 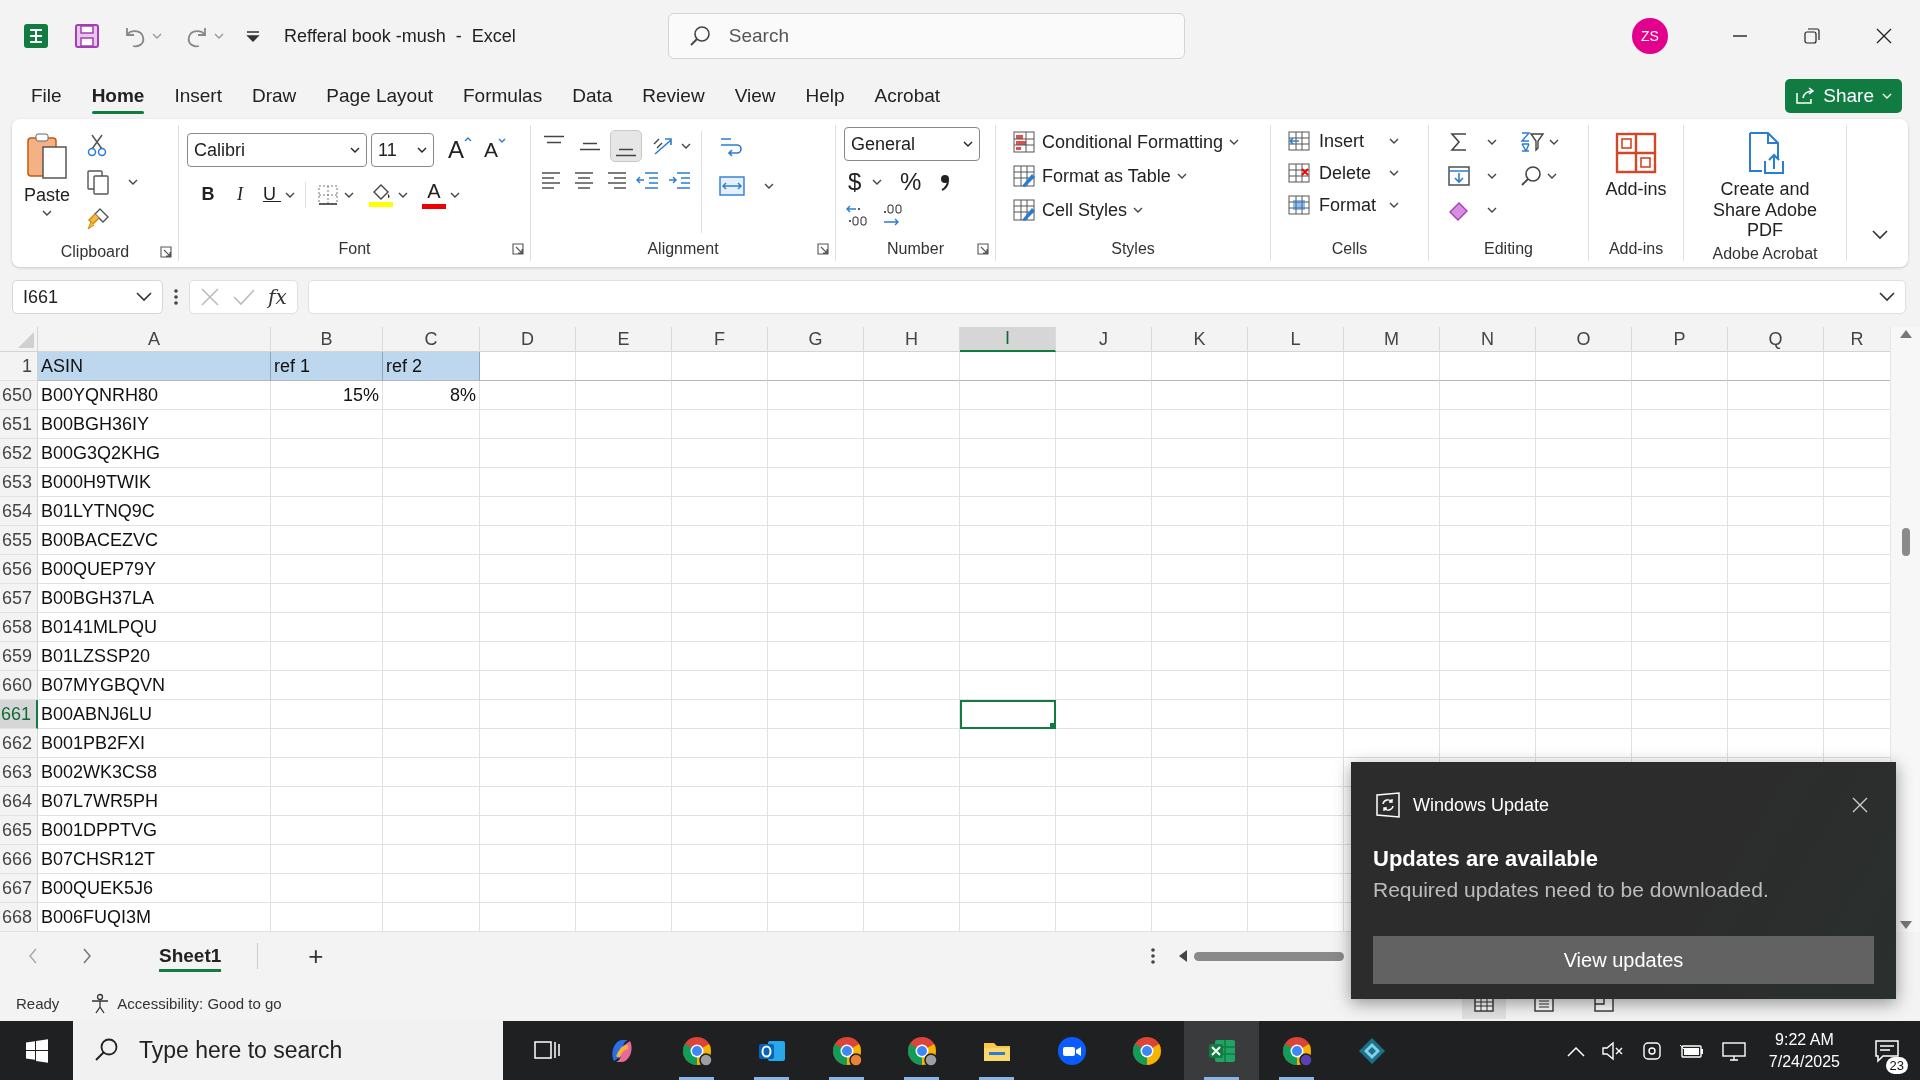 I want to click on column-header: L, so click(x=1296, y=339).